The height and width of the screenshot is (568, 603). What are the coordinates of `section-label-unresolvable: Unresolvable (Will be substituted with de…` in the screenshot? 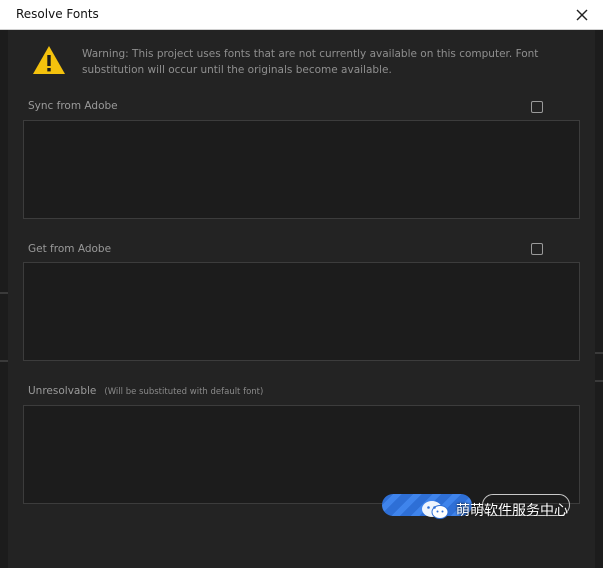 It's located at (146, 391).